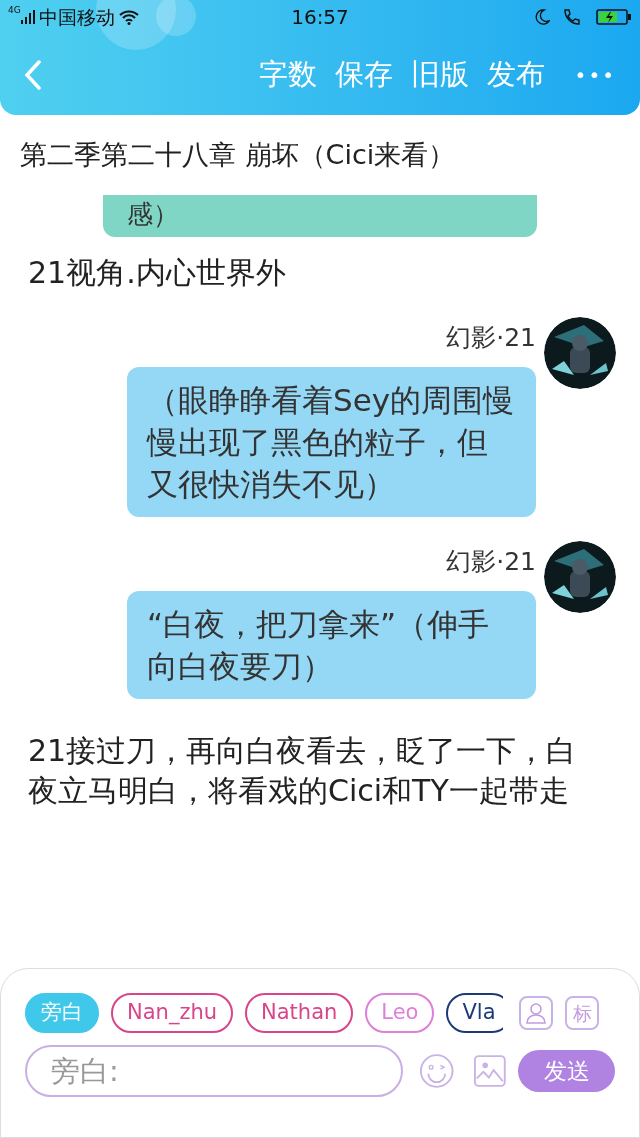 This screenshot has width=640, height=1138. I want to click on image-icon, so click(490, 1071).